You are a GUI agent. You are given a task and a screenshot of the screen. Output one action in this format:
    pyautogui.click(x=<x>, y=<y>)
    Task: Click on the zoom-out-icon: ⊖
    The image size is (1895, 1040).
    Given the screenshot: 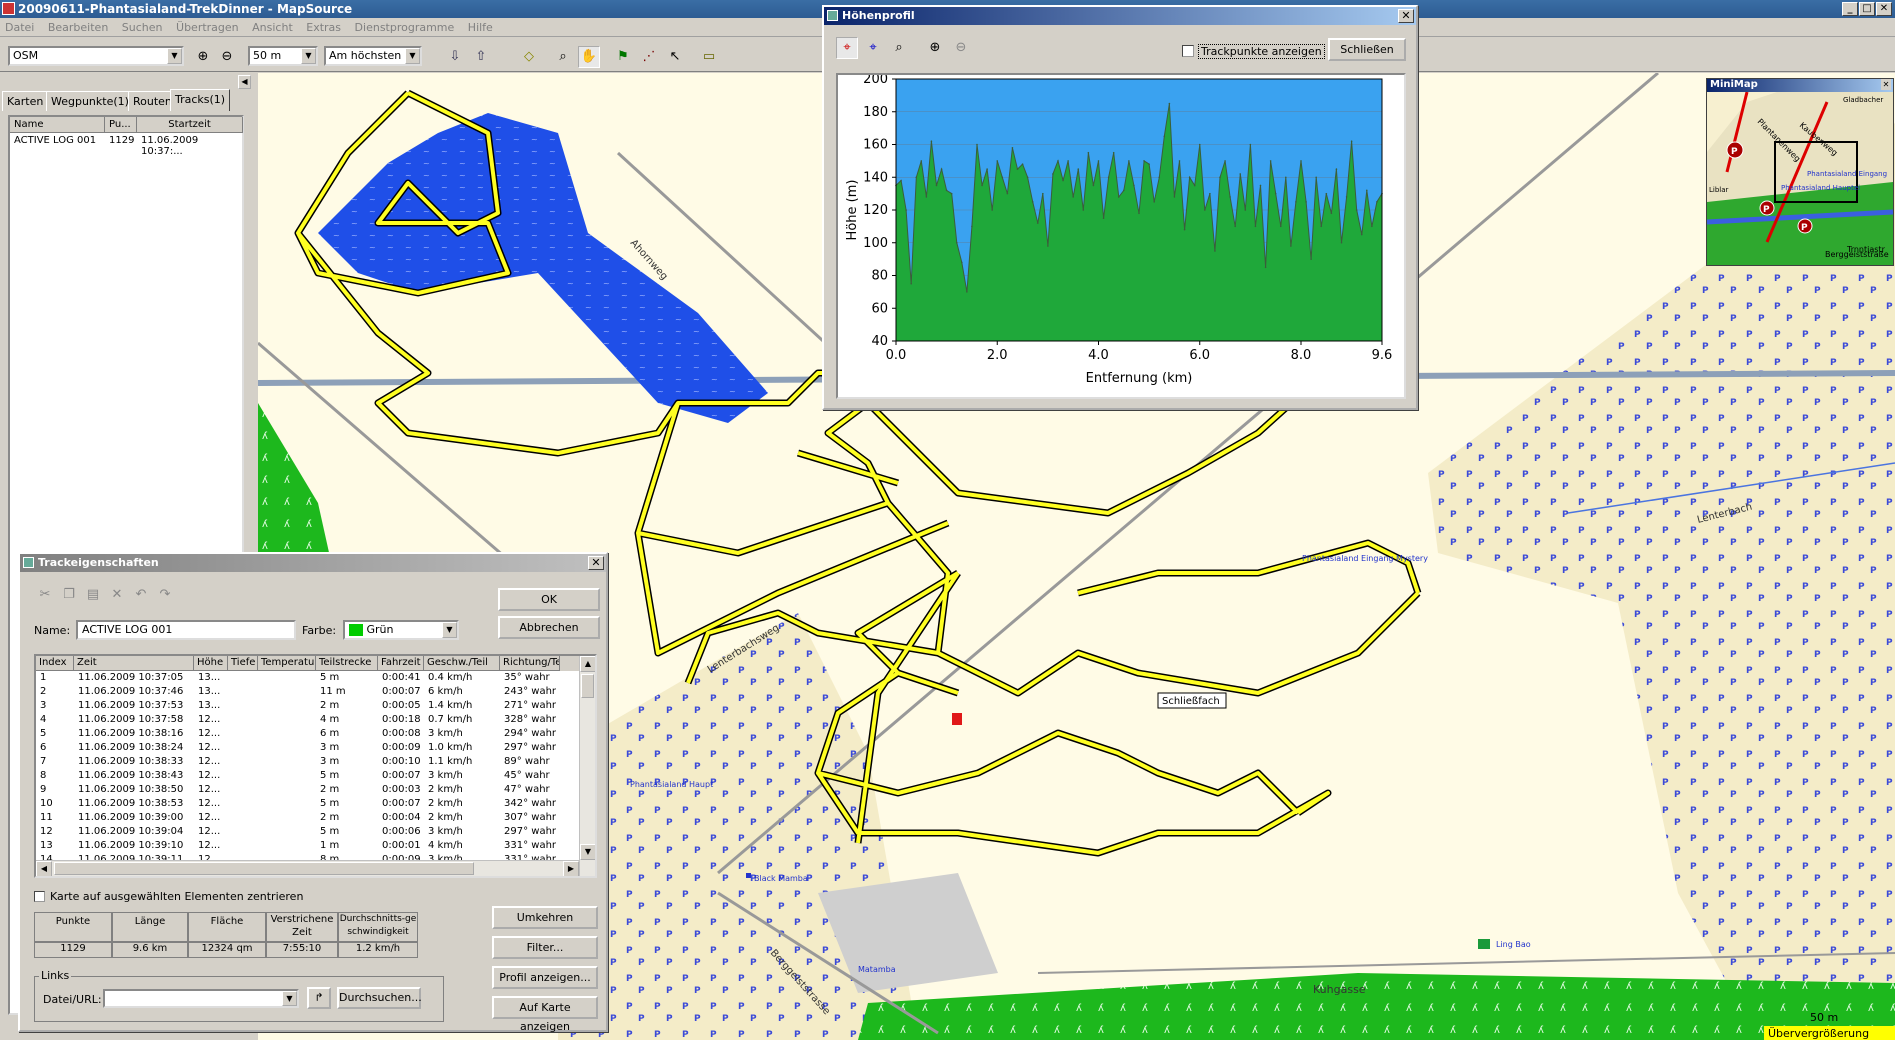 What is the action you would take?
    pyautogui.click(x=961, y=48)
    